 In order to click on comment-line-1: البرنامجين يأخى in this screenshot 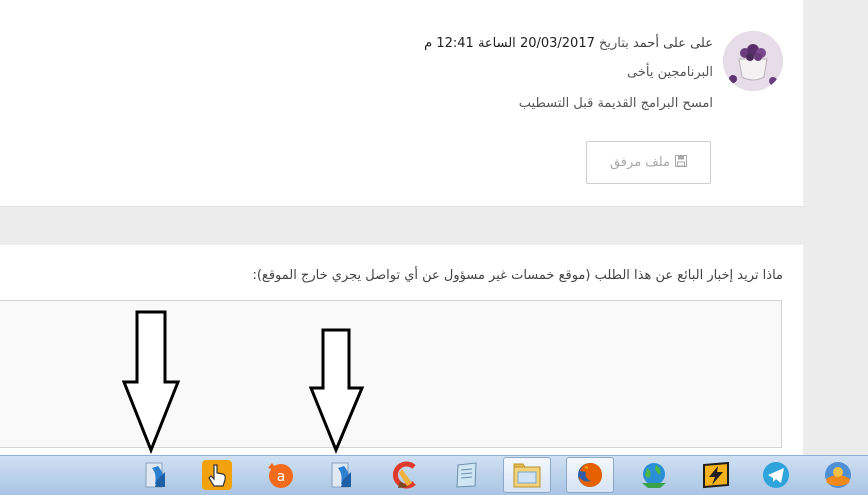, I will do `click(669, 72)`.